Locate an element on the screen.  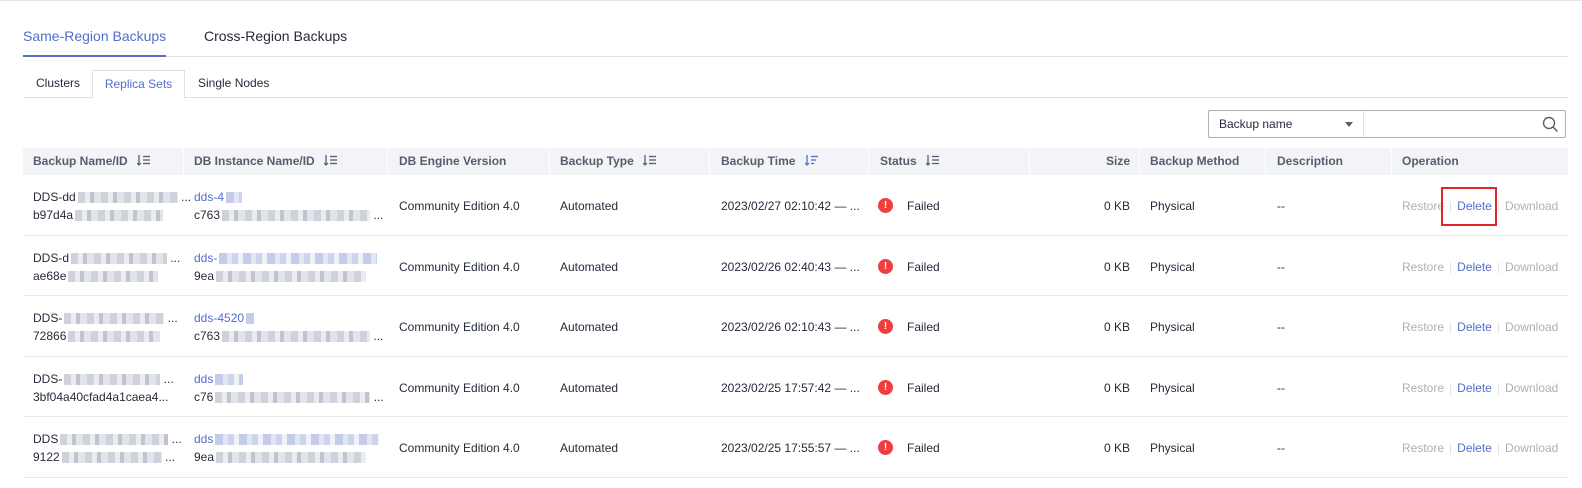
search-field-select: Backup name is located at coordinates (1287, 124).